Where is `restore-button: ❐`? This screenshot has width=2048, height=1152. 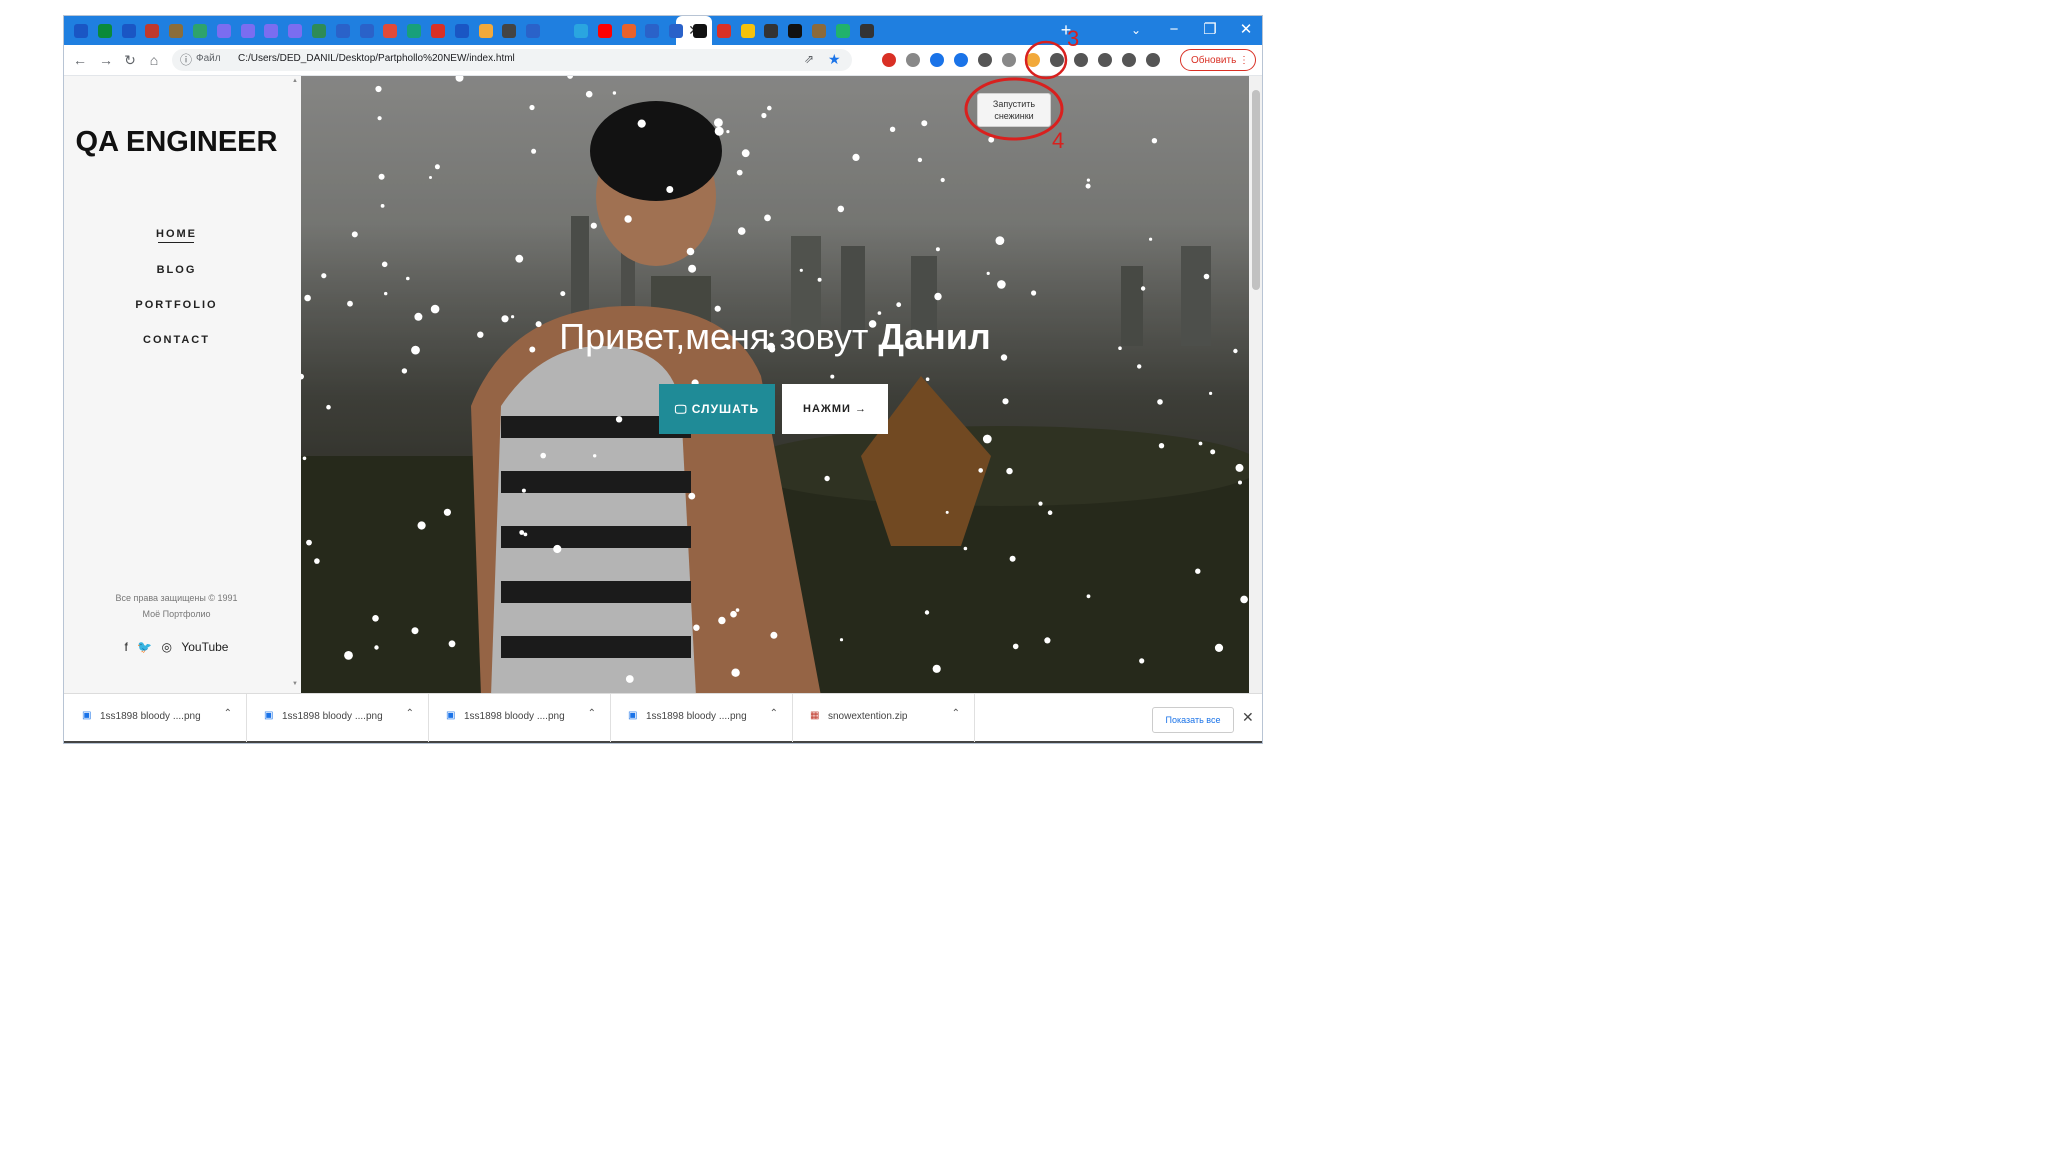
restore-button: ❐ is located at coordinates (1210, 30).